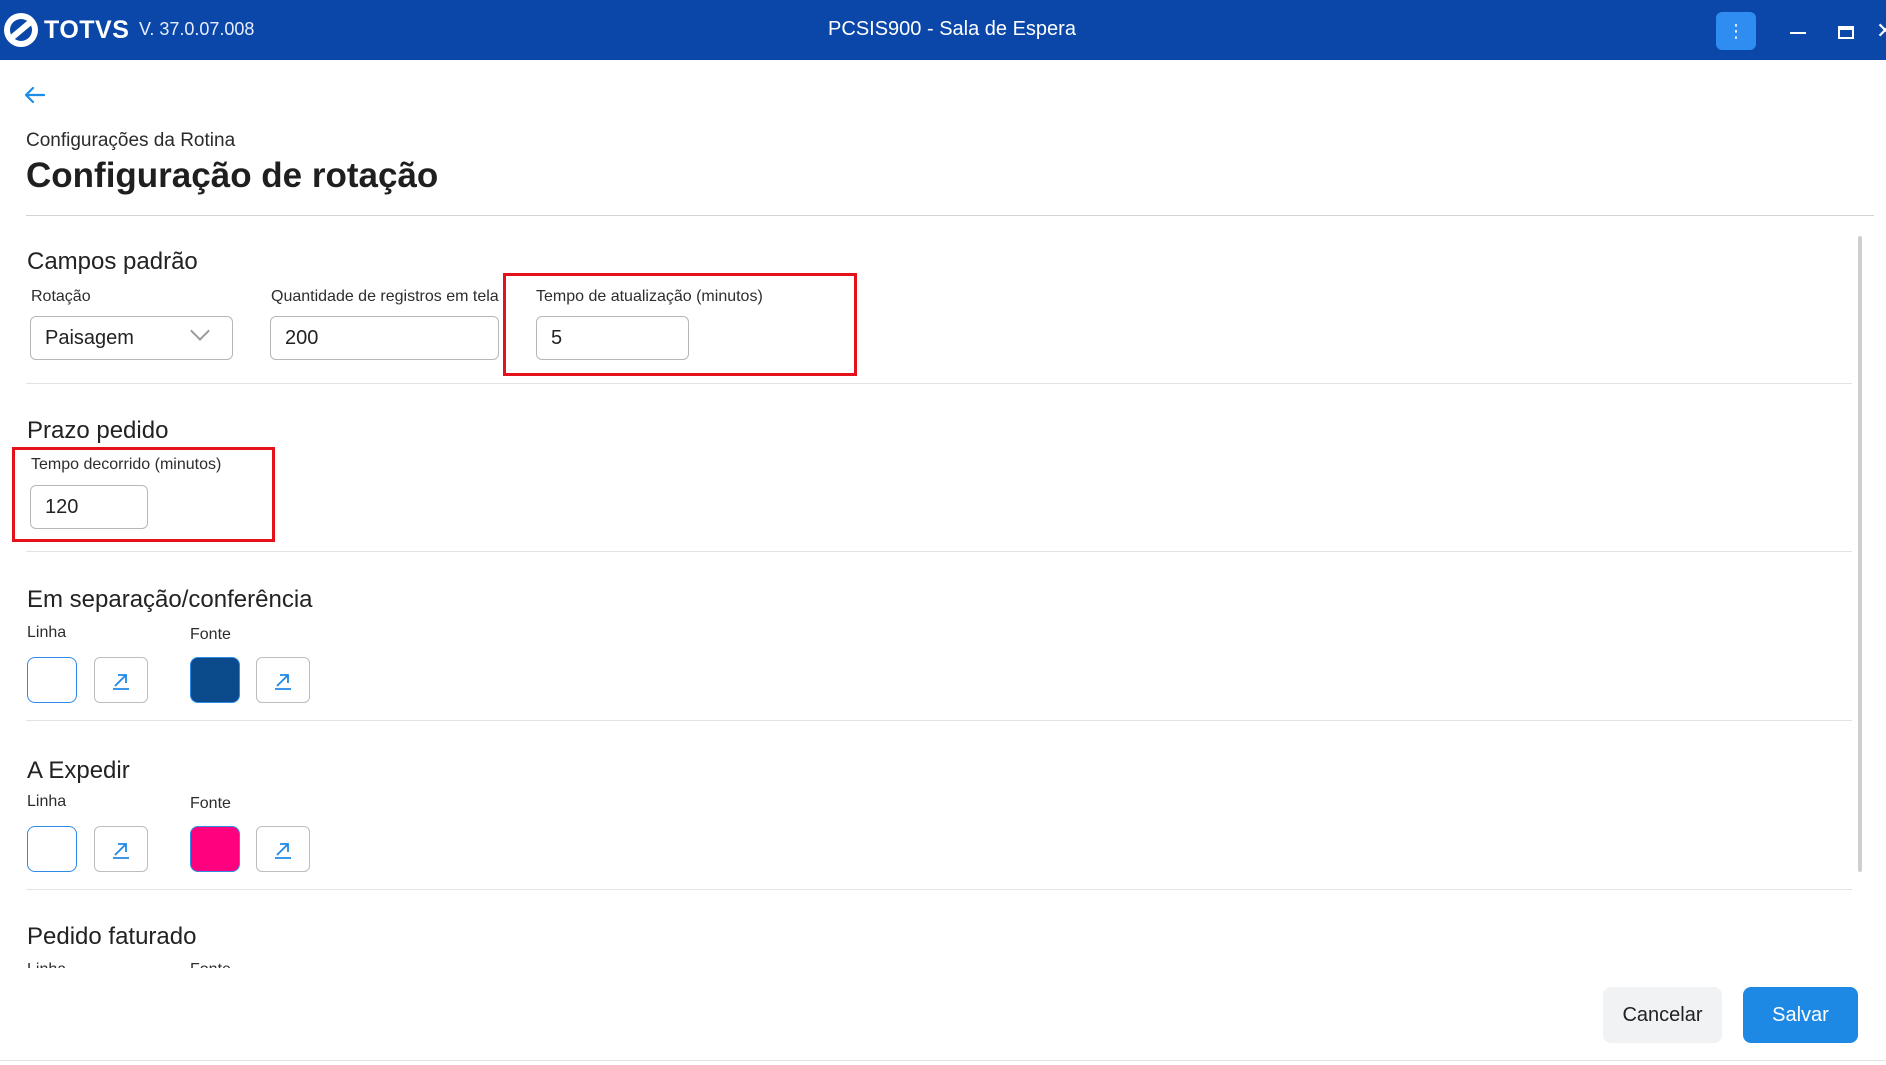  Describe the element at coordinates (232, 175) in the screenshot. I see `page-title: Configuração de rotação` at that location.